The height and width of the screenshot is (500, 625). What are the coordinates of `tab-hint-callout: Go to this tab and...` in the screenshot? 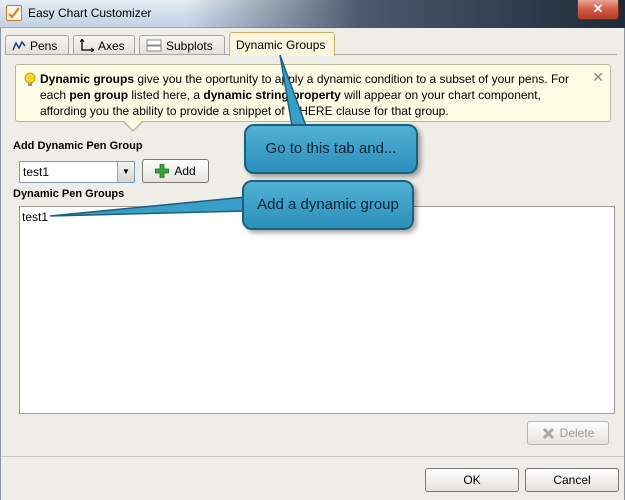 It's located at (331, 149).